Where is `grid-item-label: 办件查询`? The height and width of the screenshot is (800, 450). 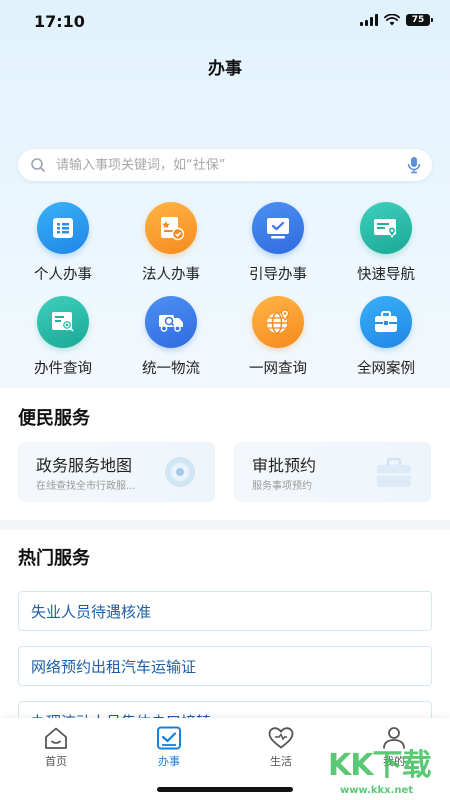
grid-item-label: 办件查询 is located at coordinates (63, 369).